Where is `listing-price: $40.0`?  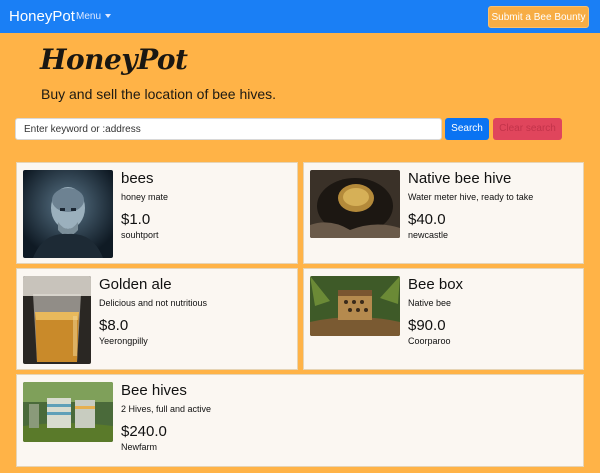
listing-price: $40.0 is located at coordinates (427, 219).